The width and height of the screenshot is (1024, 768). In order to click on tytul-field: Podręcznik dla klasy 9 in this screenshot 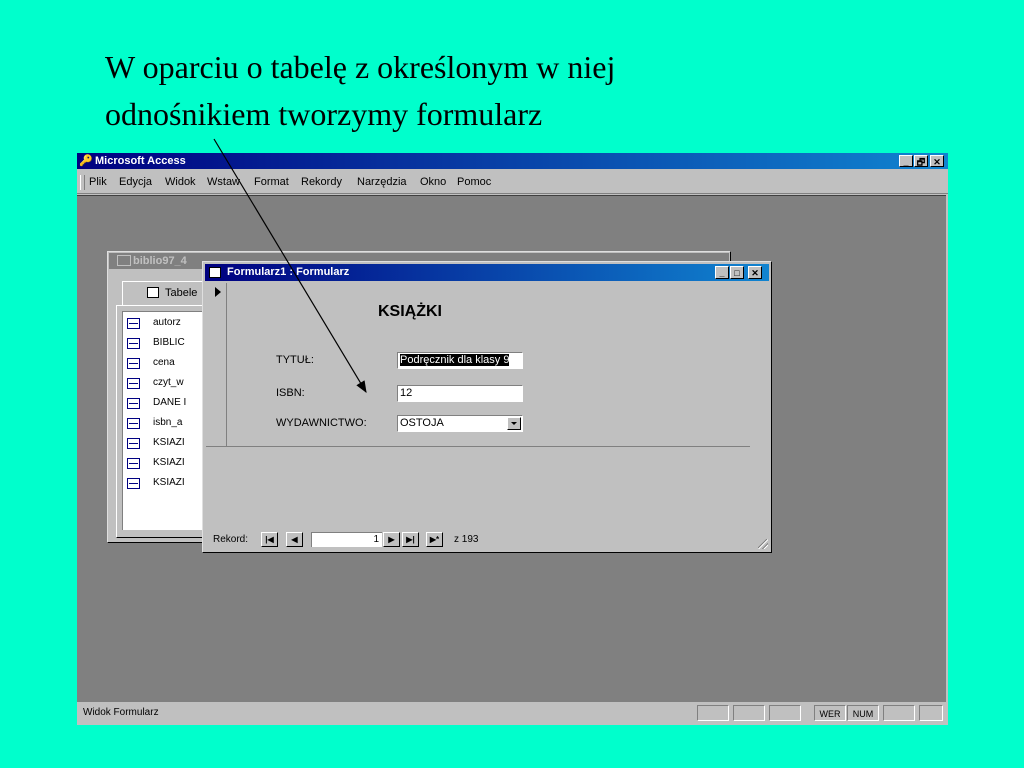, I will do `click(460, 360)`.